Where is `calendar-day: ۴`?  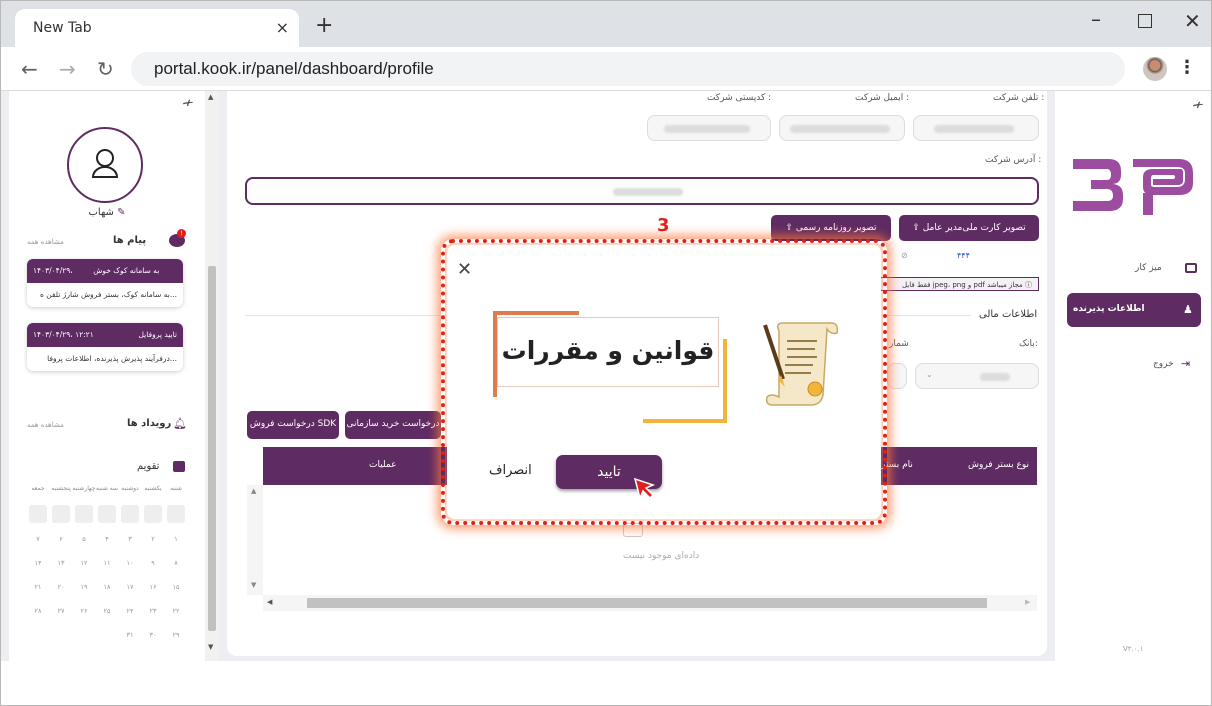 calendar-day: ۴ is located at coordinates (107, 539).